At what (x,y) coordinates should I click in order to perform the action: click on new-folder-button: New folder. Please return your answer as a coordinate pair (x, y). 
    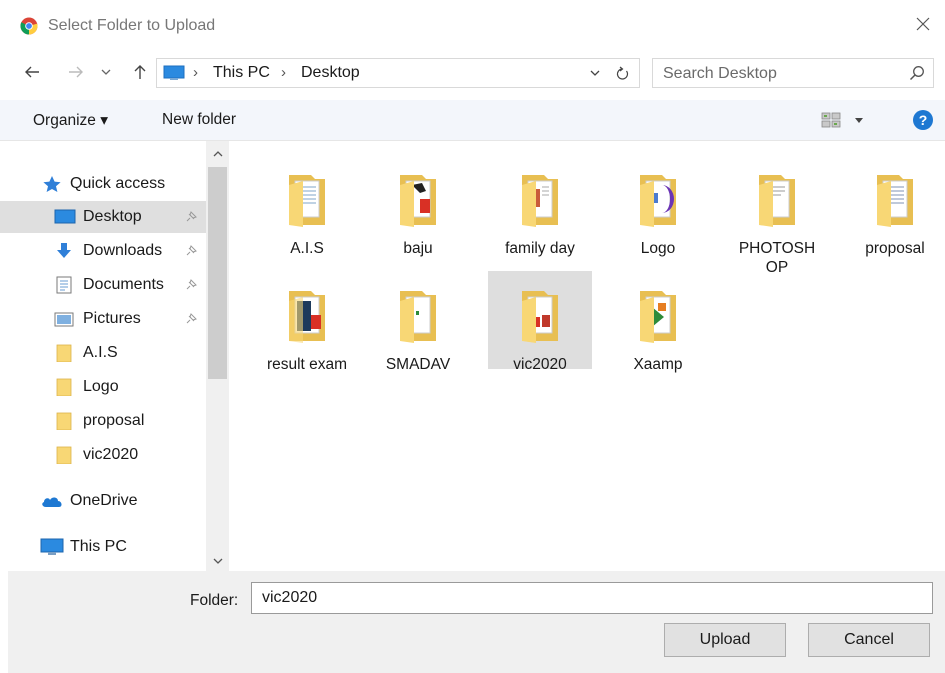
    Looking at the image, I should click on (199, 120).